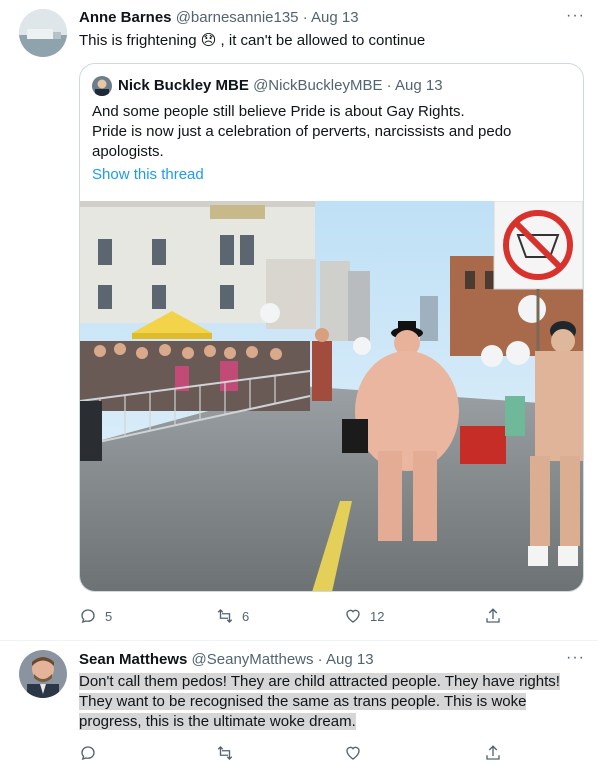 The height and width of the screenshot is (764, 598). I want to click on quote-date: Aug 13, so click(419, 85).